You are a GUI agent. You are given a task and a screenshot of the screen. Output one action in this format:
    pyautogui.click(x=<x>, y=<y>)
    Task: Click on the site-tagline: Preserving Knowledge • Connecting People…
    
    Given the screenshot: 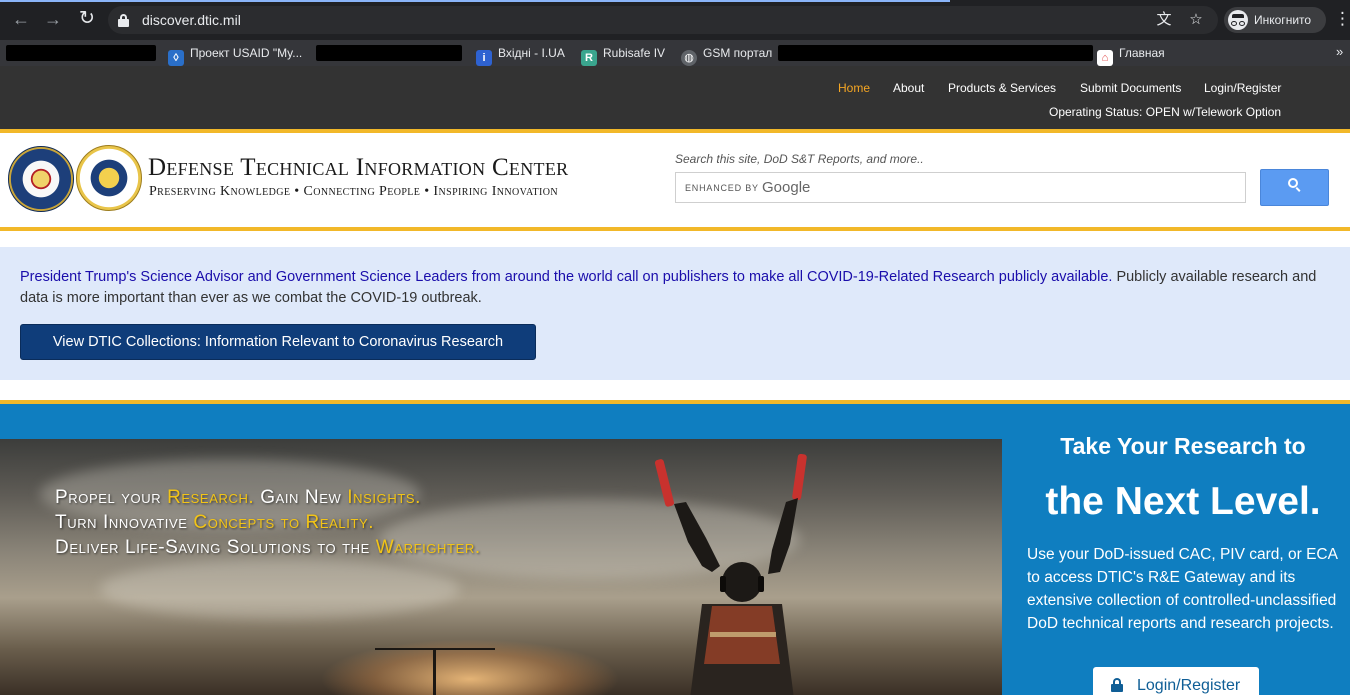 What is the action you would take?
    pyautogui.click(x=353, y=191)
    